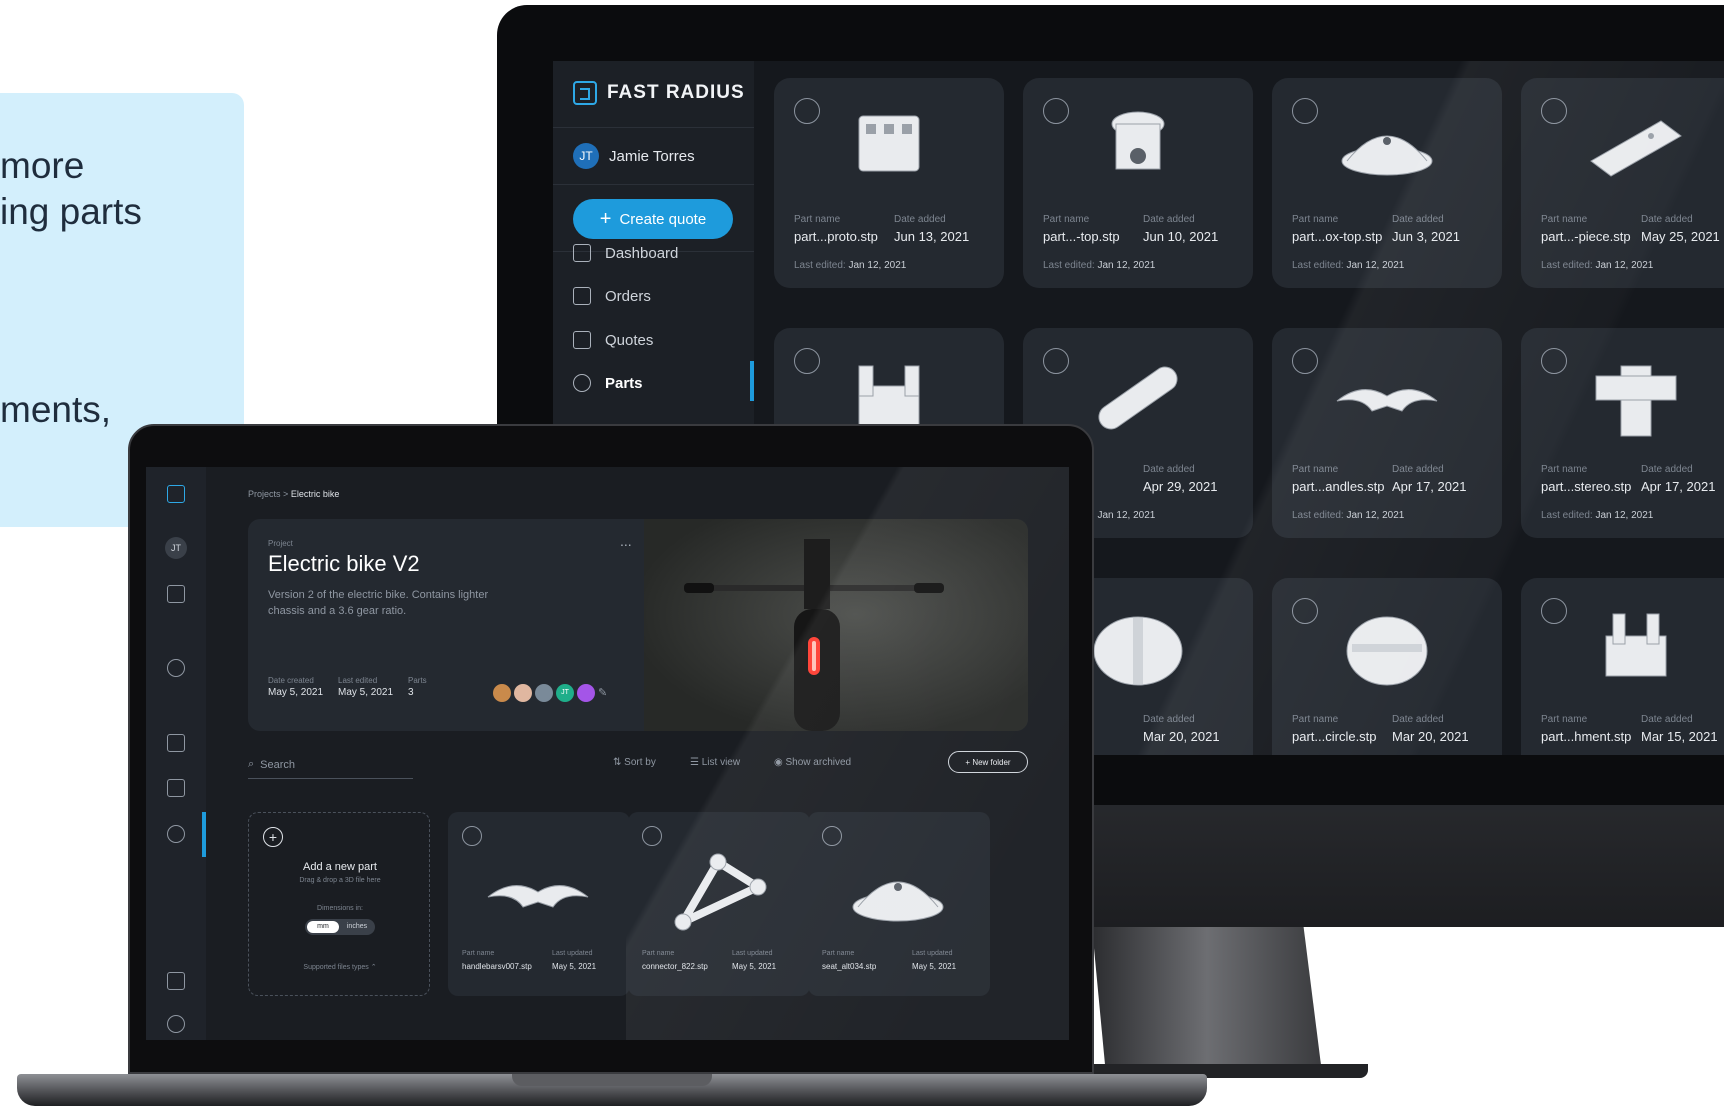 The image size is (1724, 1109). I want to click on chat-icon, so click(176, 981).